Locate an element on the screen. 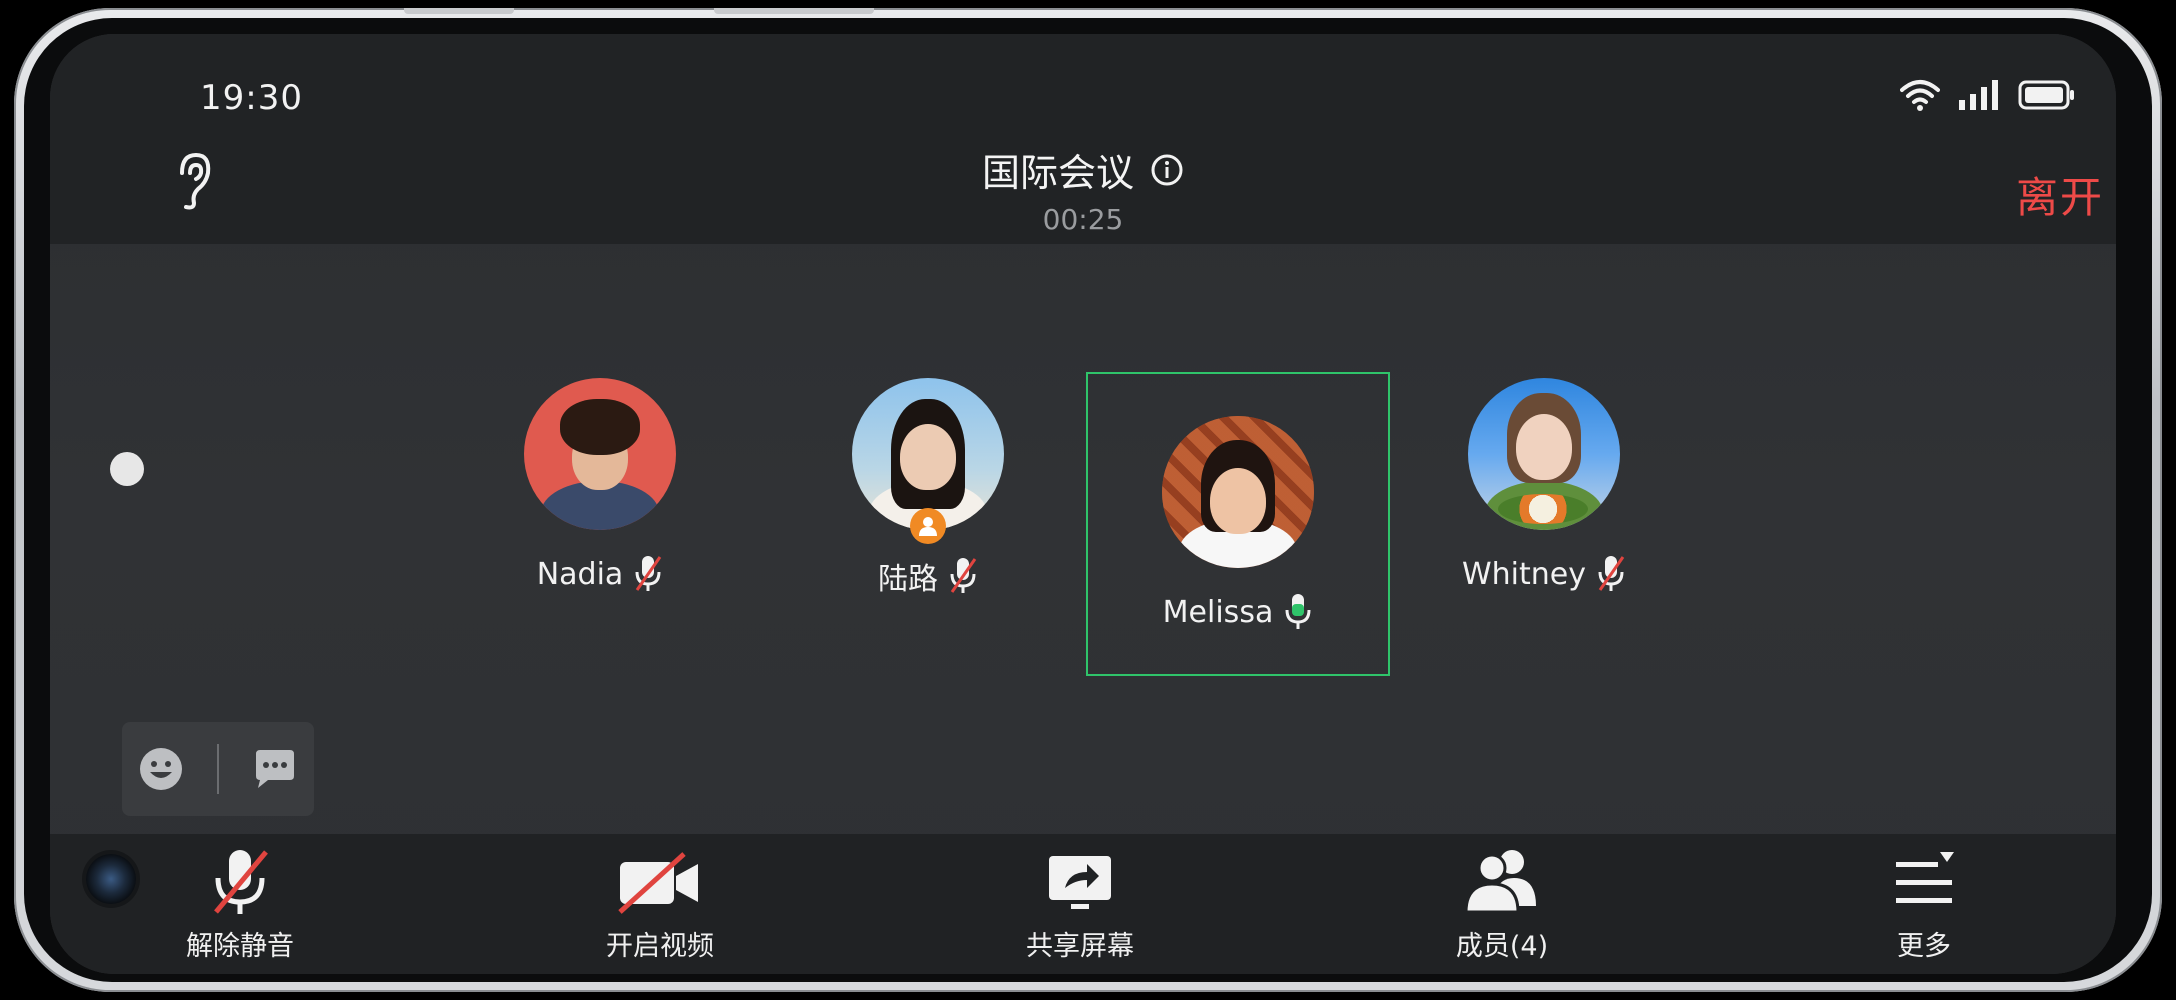 The image size is (2176, 1000). unmute-label: 解除静音 is located at coordinates (240, 946).